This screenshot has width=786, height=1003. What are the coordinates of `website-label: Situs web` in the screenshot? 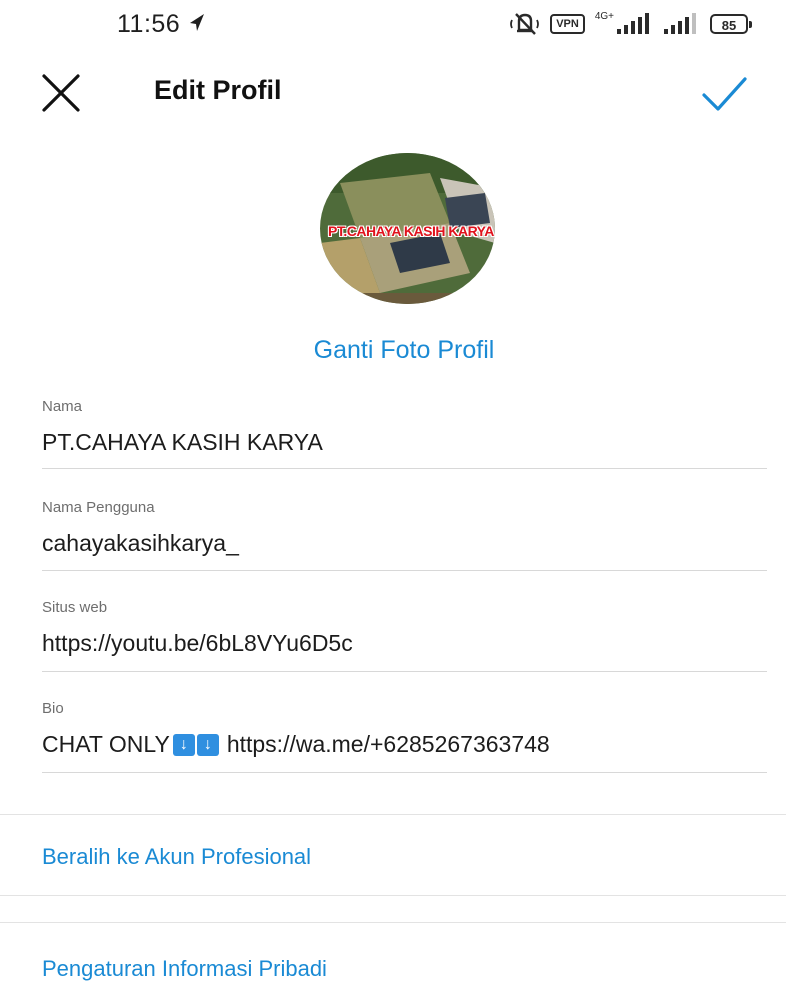 It's located at (75, 607).